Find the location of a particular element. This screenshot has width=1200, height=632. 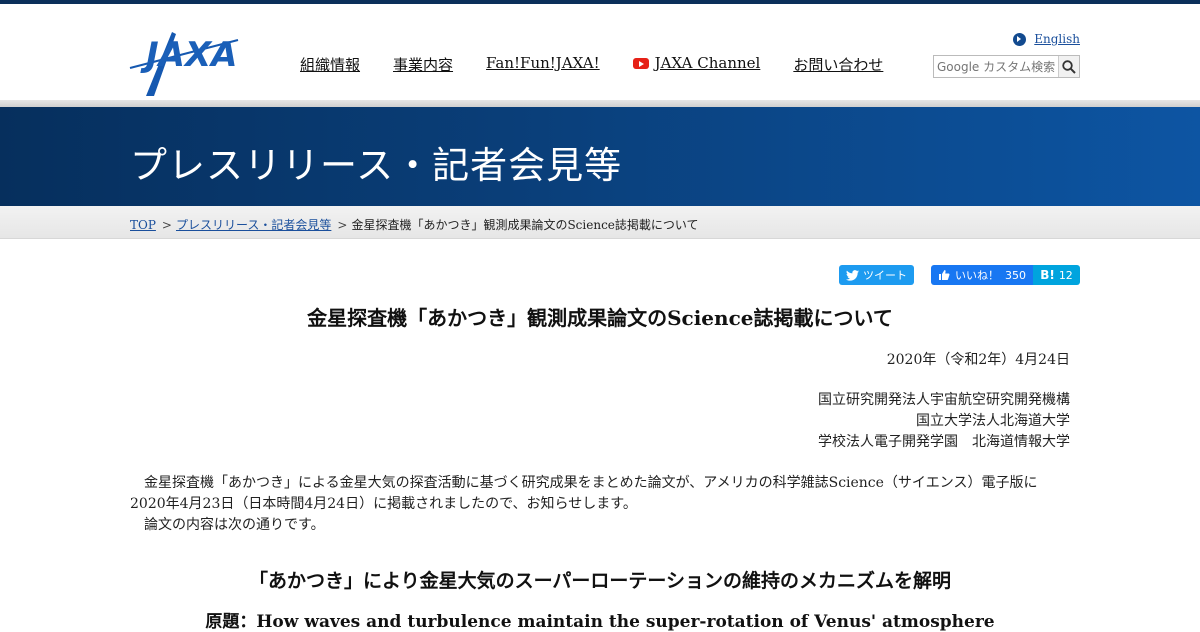

thumbs-up-icon is located at coordinates (944, 275).